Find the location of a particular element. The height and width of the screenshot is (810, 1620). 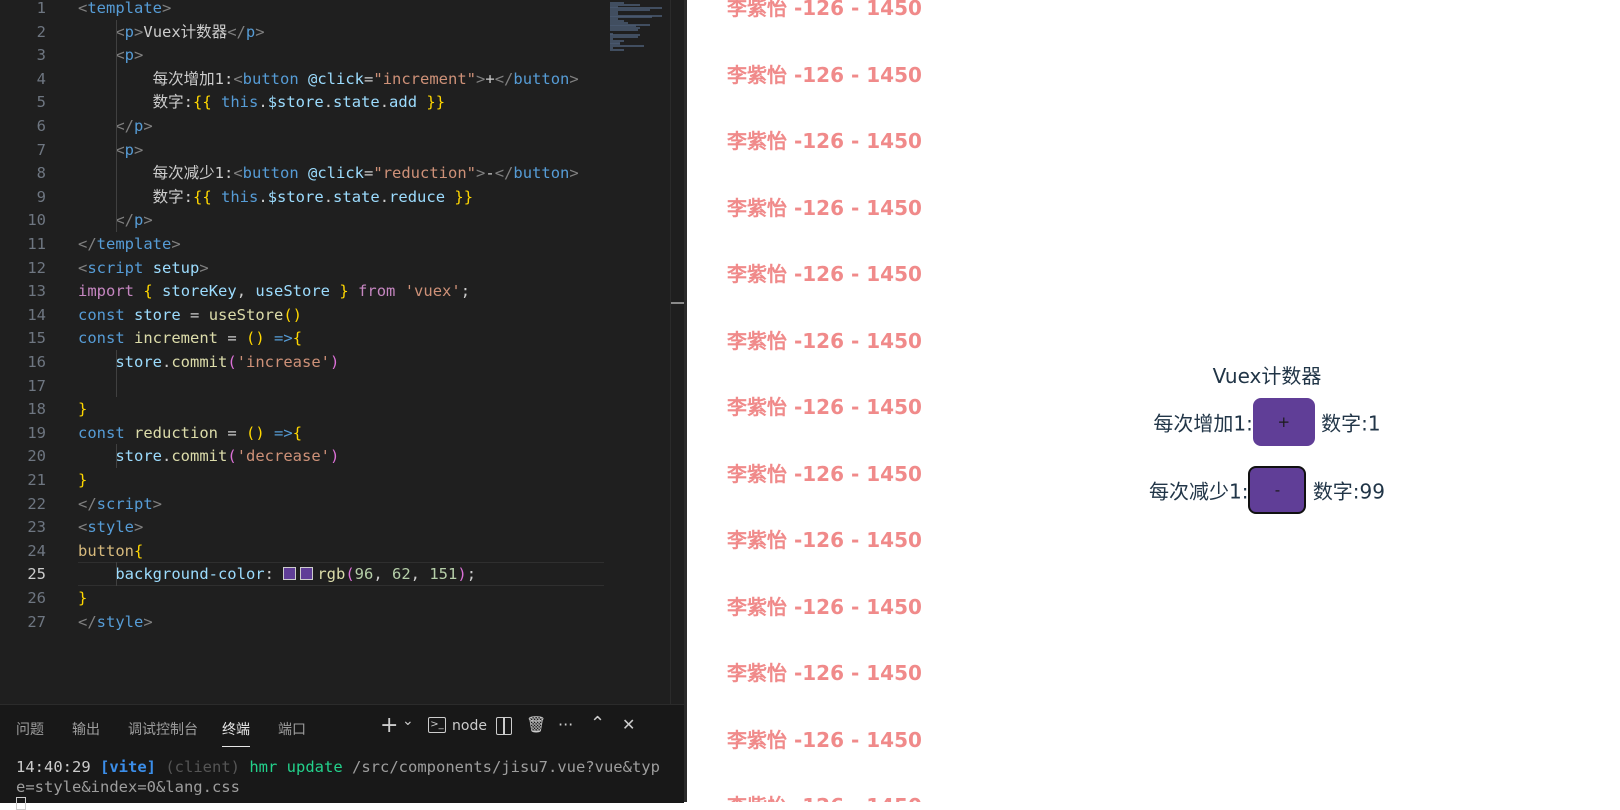

code-line: 15 const increment = () =>{ is located at coordinates (302, 338).